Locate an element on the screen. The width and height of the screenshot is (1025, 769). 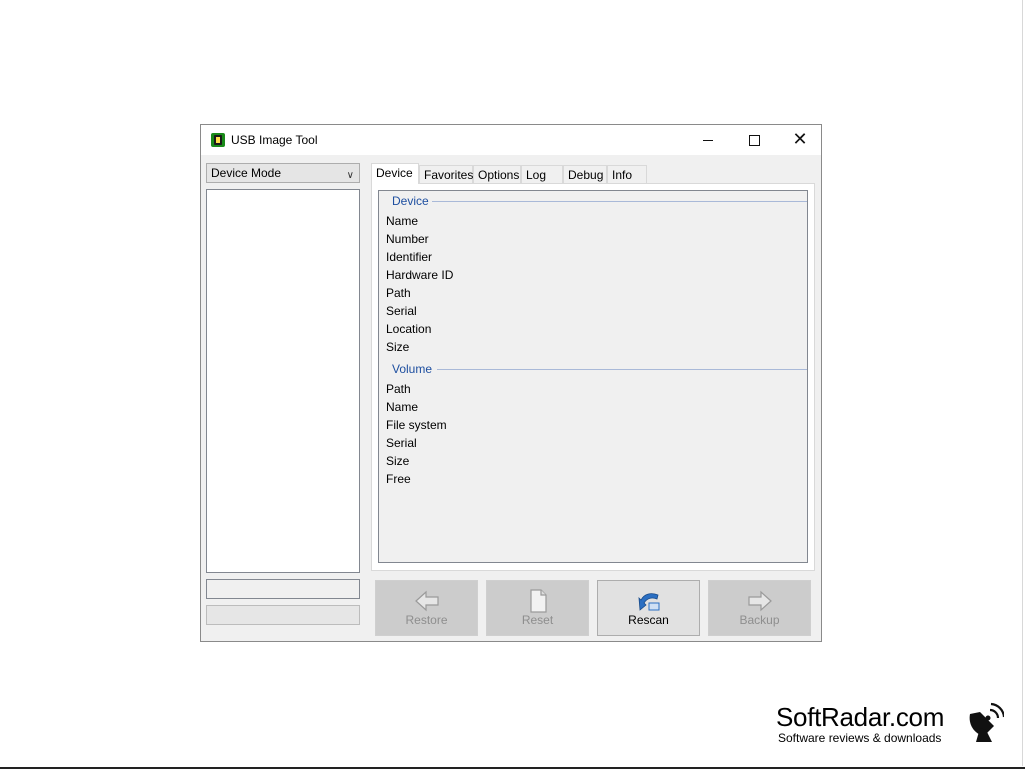
arrow-left-icon is located at coordinates (427, 601).